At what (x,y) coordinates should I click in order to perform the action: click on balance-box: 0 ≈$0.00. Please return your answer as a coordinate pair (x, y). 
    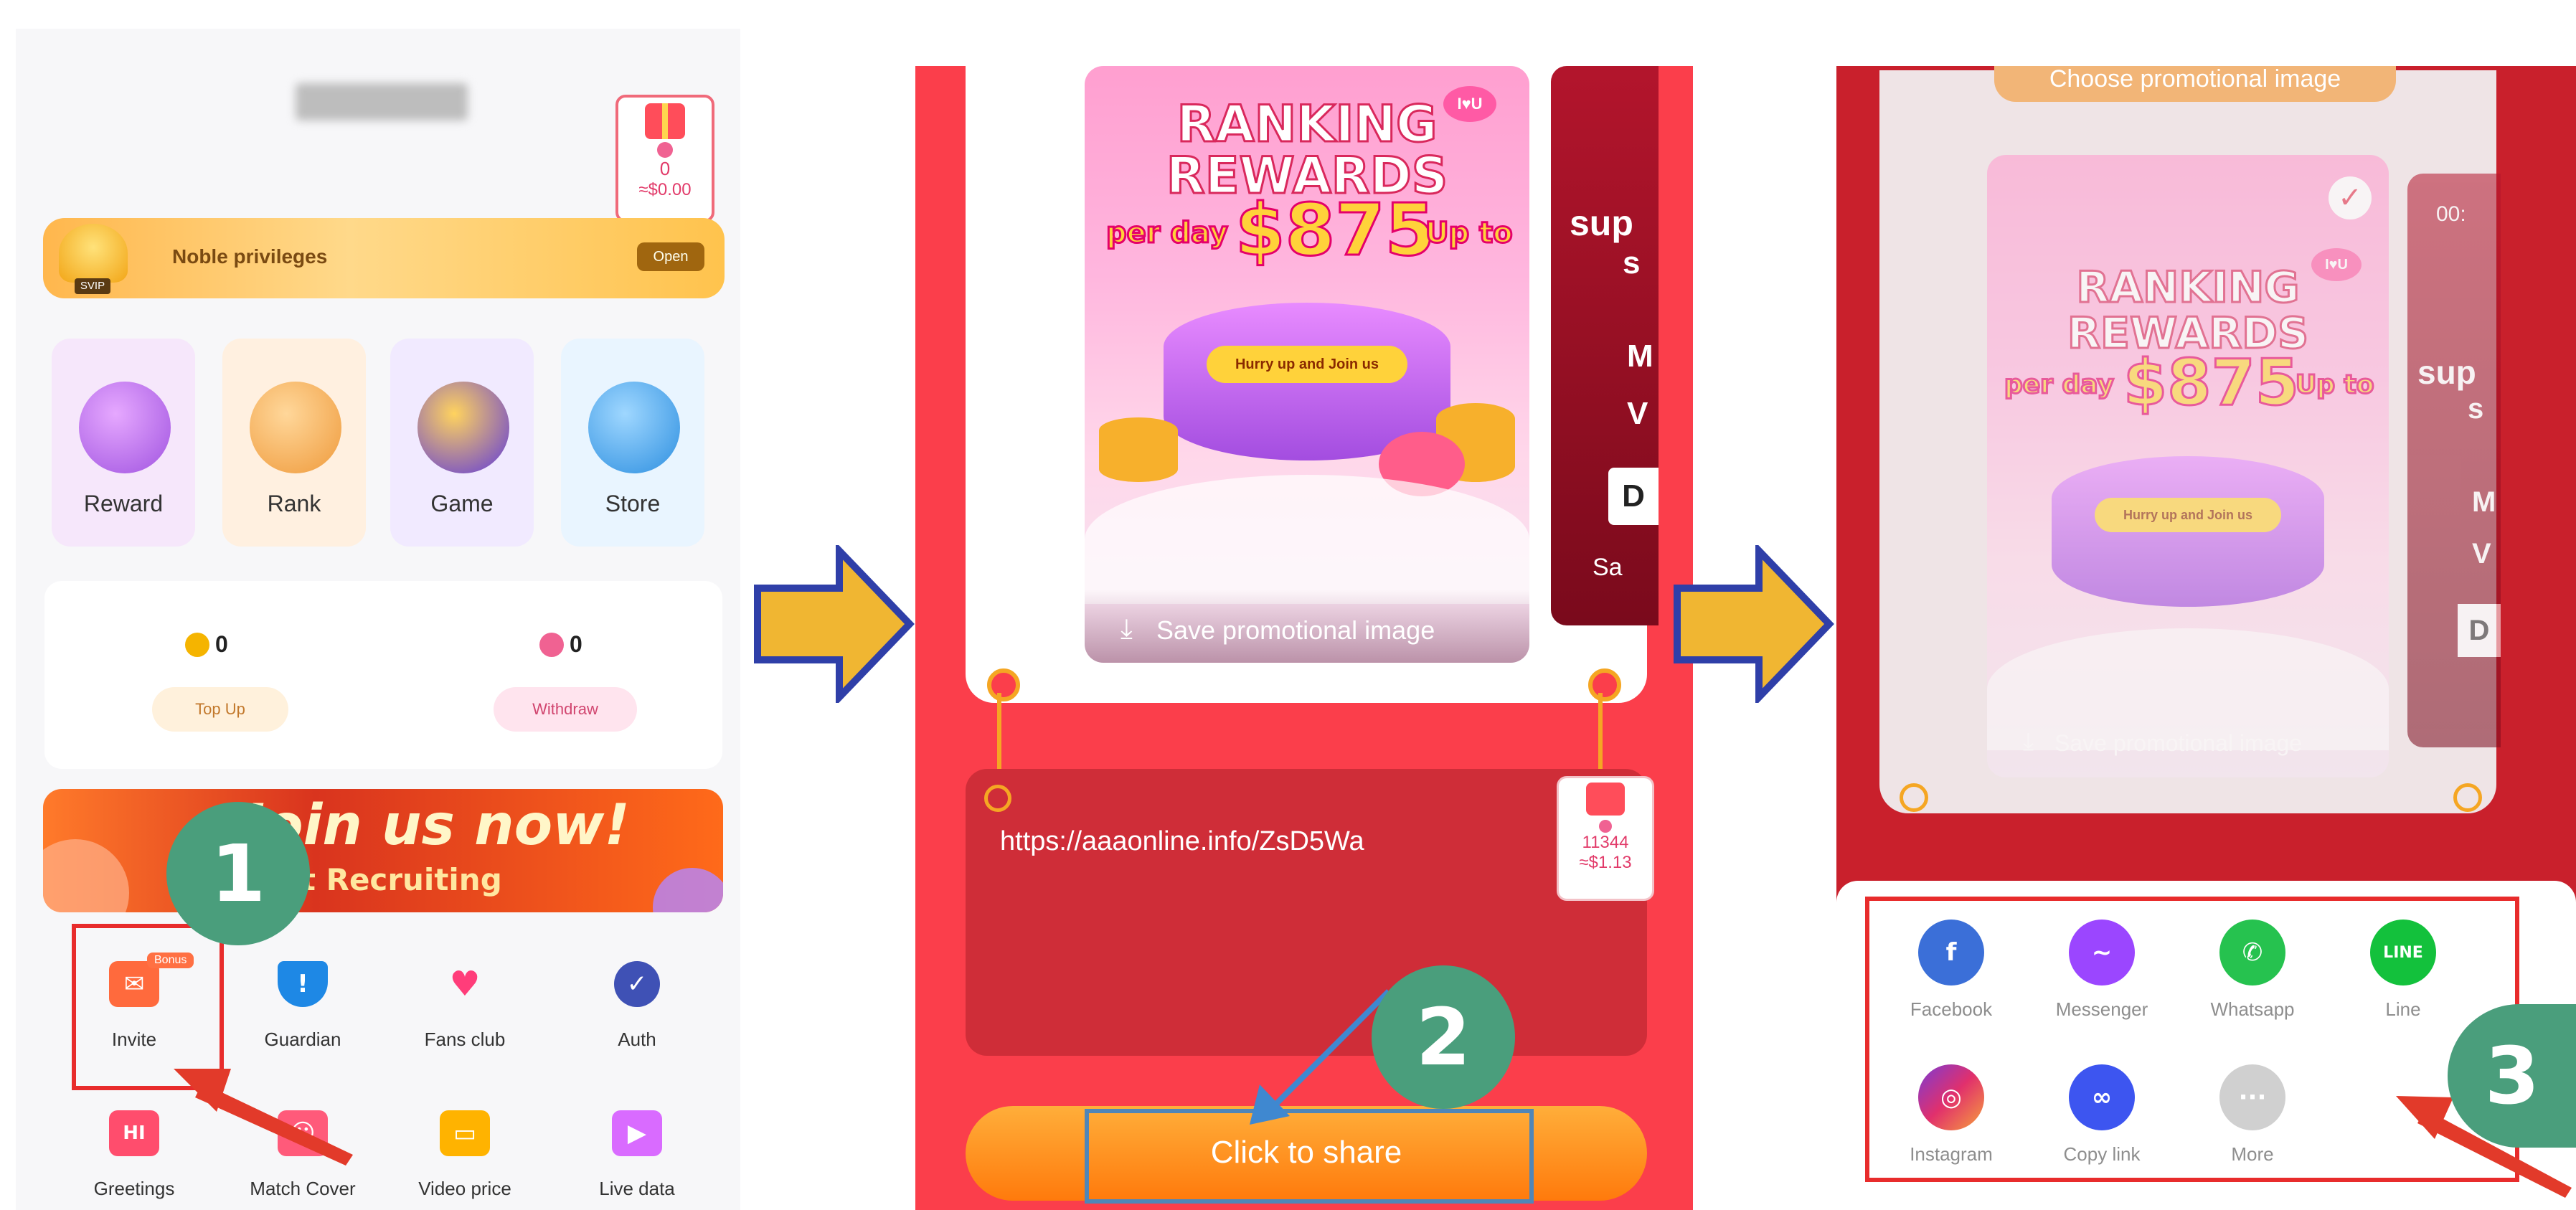
    Looking at the image, I should click on (664, 159).